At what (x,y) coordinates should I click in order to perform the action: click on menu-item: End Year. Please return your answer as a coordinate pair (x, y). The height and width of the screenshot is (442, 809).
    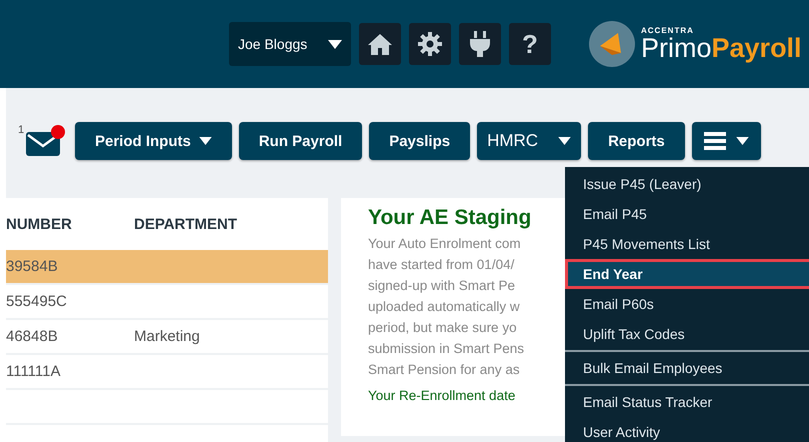
    Looking at the image, I should click on (687, 274).